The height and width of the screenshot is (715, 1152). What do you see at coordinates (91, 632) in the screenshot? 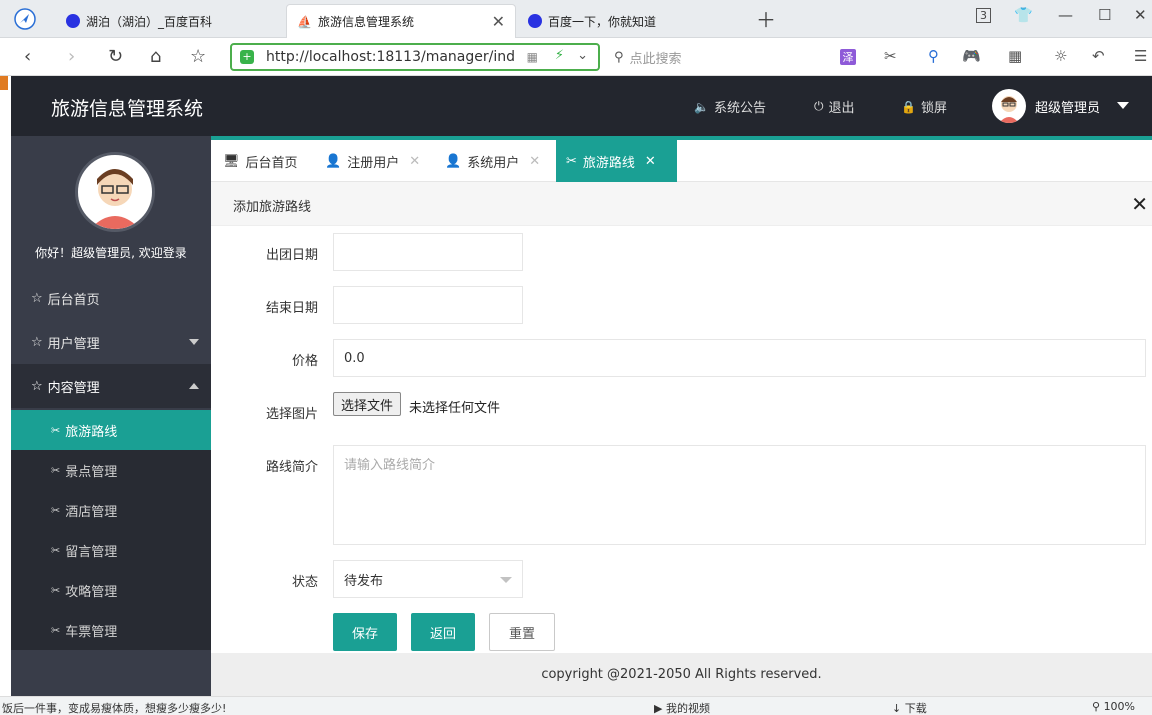
I see `sidebar-subitem-label: 车票管理` at bounding box center [91, 632].